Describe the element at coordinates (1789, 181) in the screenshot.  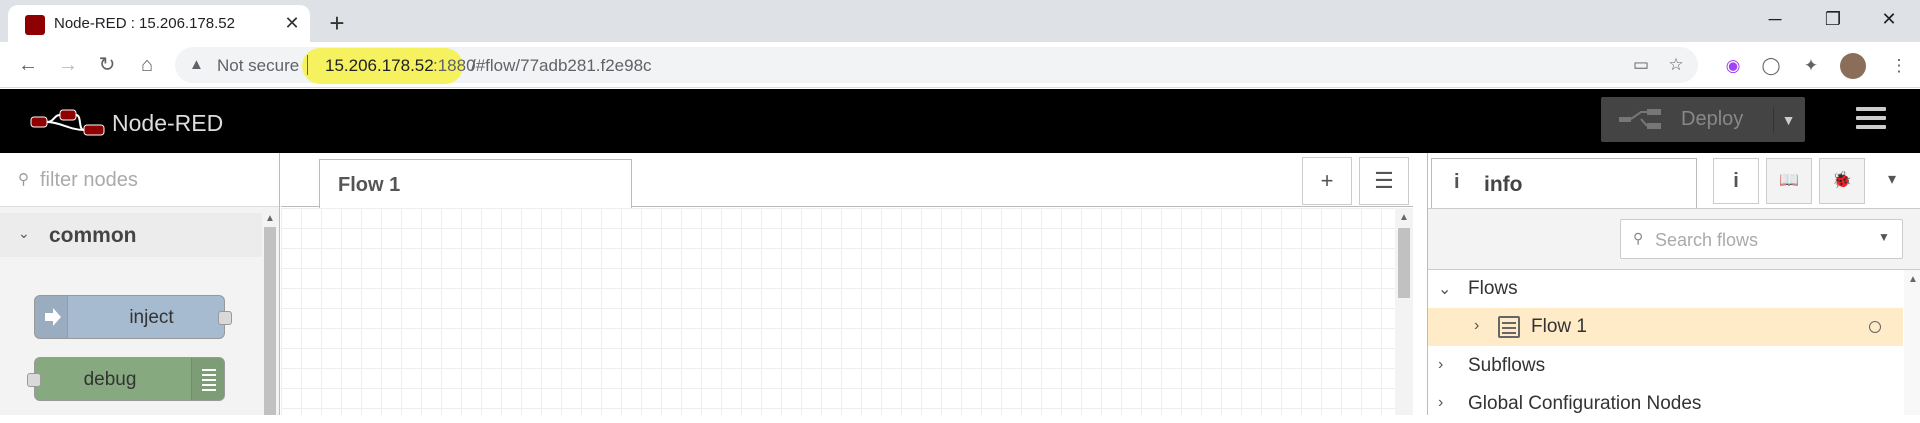
I see `help-book-icon: 📖` at that location.